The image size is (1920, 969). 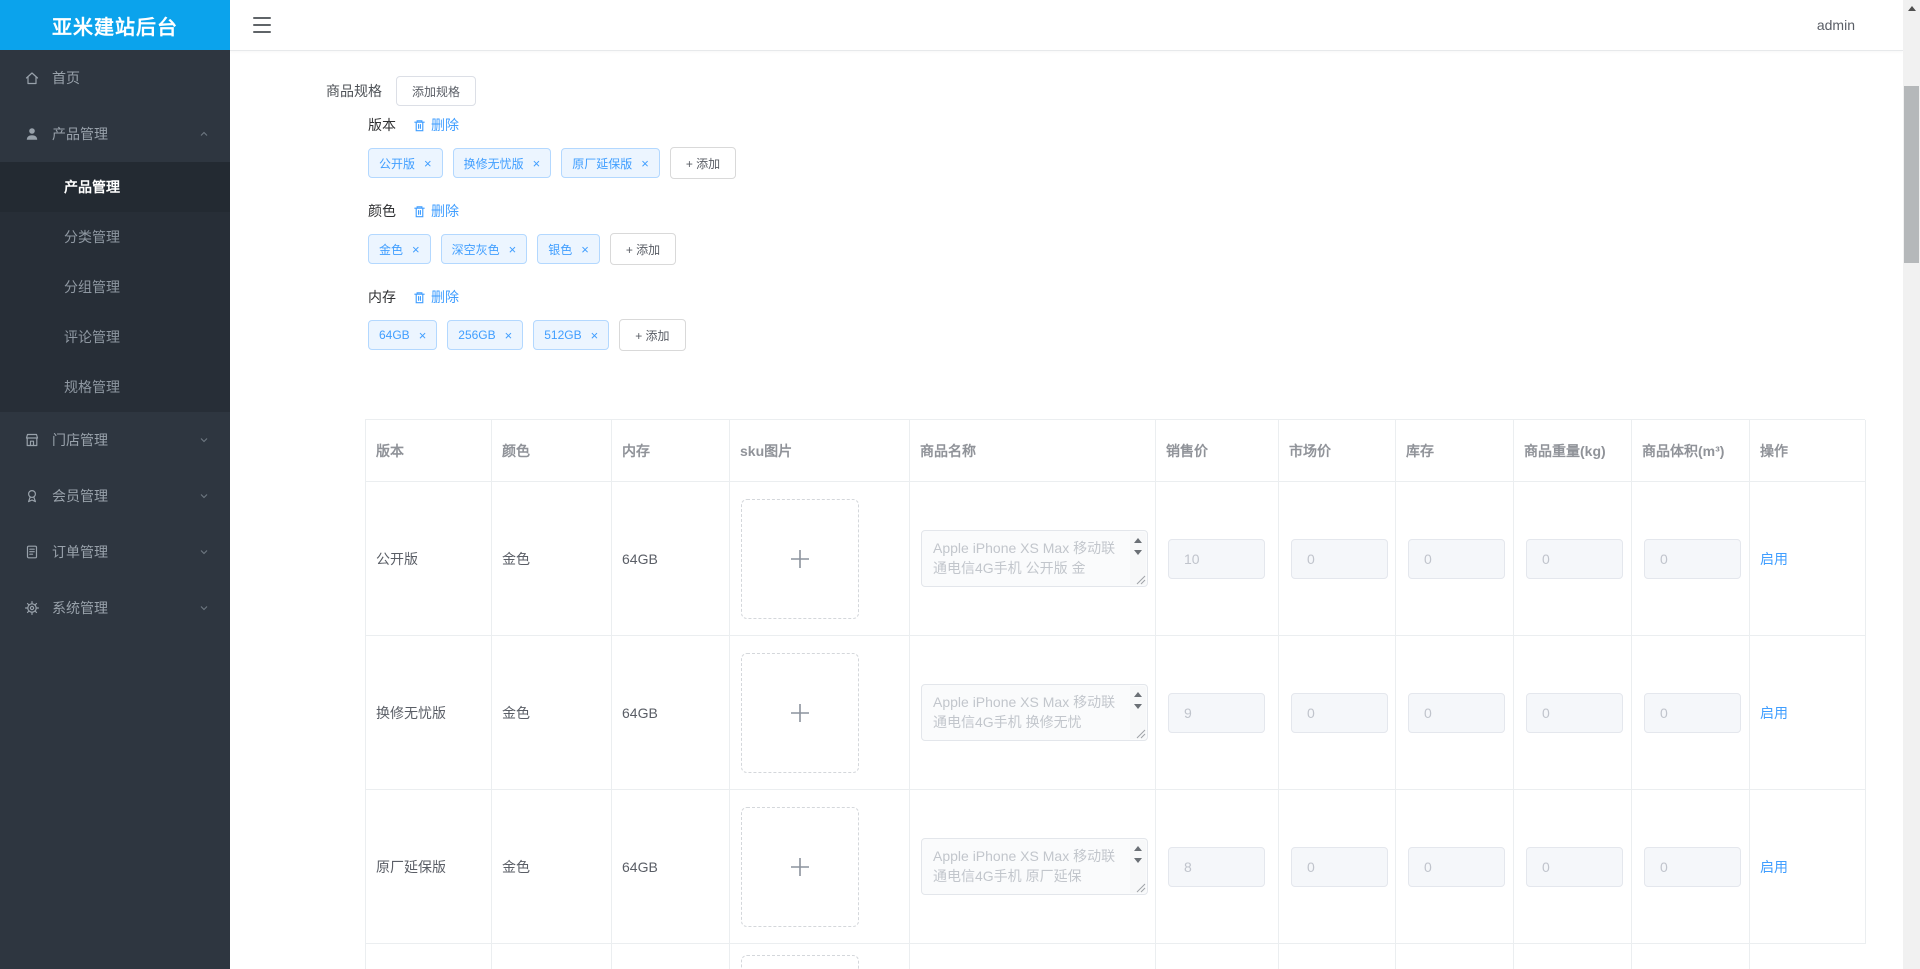 I want to click on plus-icon, so click(x=800, y=558).